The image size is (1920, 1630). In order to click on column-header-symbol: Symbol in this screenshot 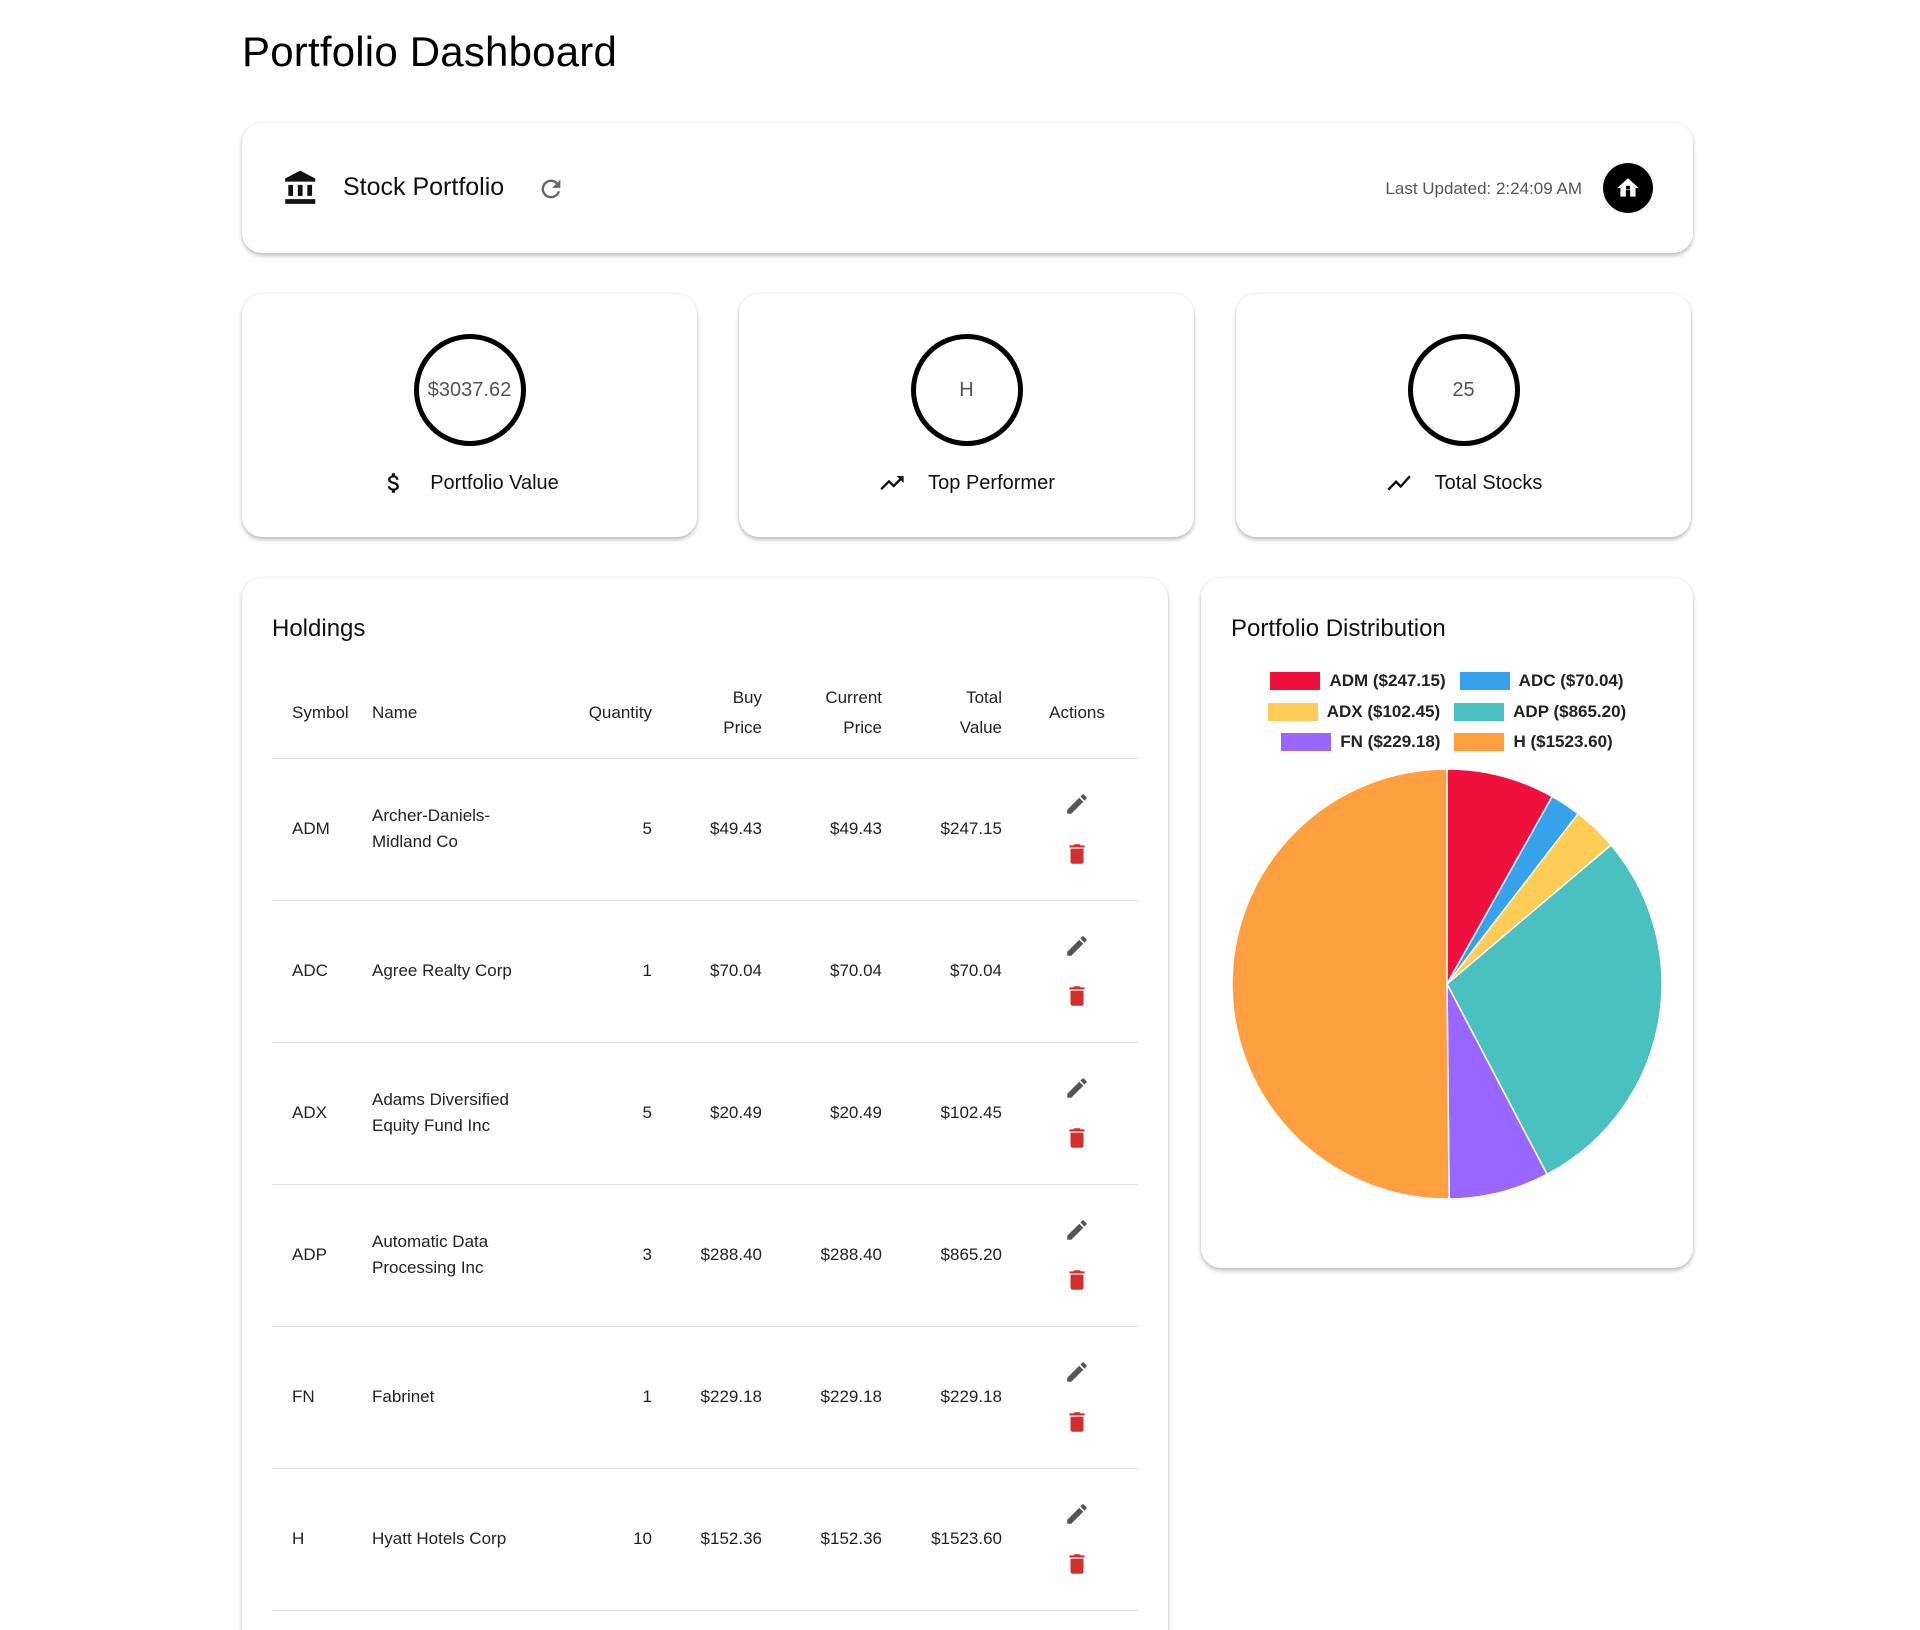, I will do `click(322, 713)`.